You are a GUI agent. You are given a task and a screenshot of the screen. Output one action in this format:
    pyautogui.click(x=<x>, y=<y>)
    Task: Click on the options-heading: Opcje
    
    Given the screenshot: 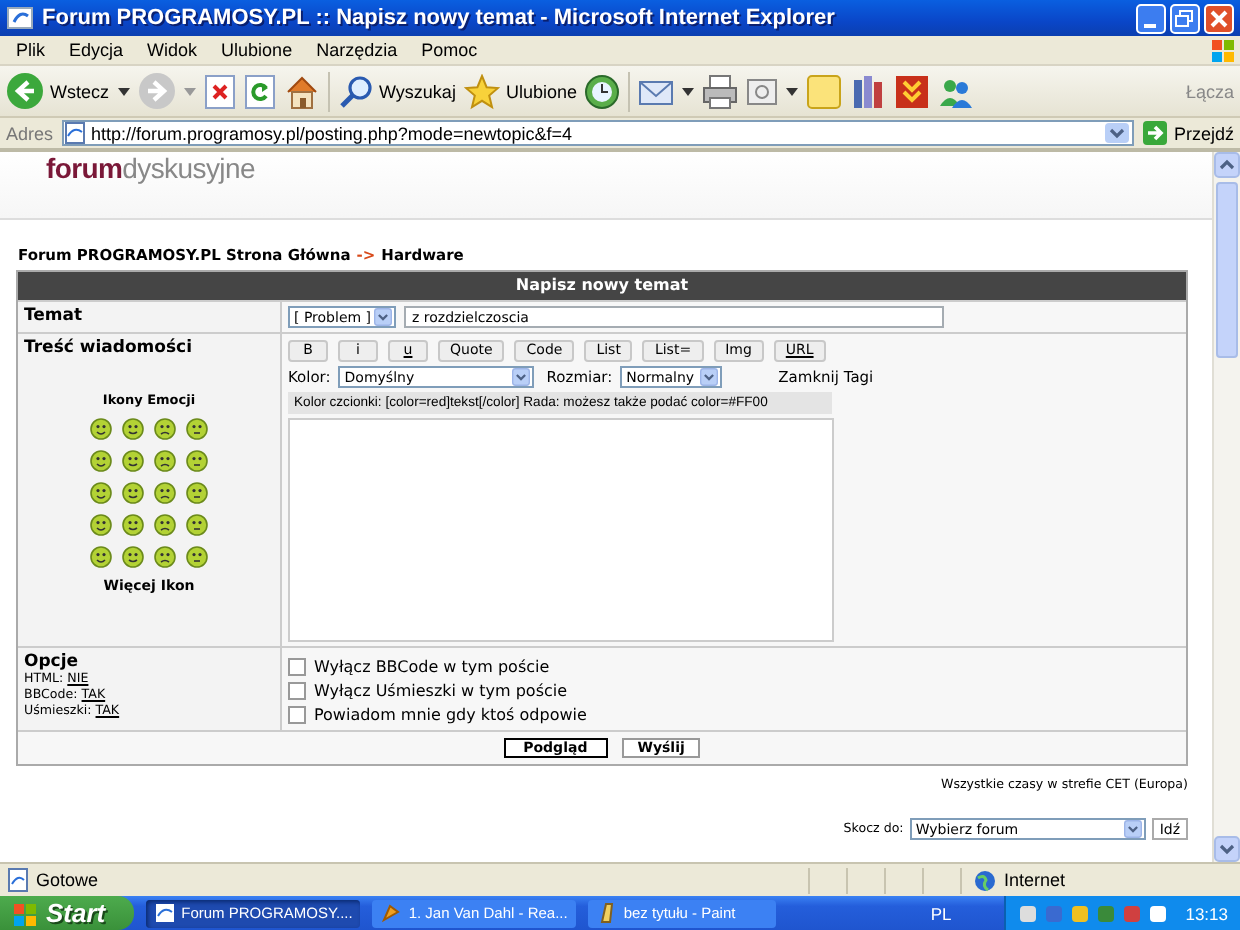 What is the action you would take?
    pyautogui.click(x=52, y=662)
    